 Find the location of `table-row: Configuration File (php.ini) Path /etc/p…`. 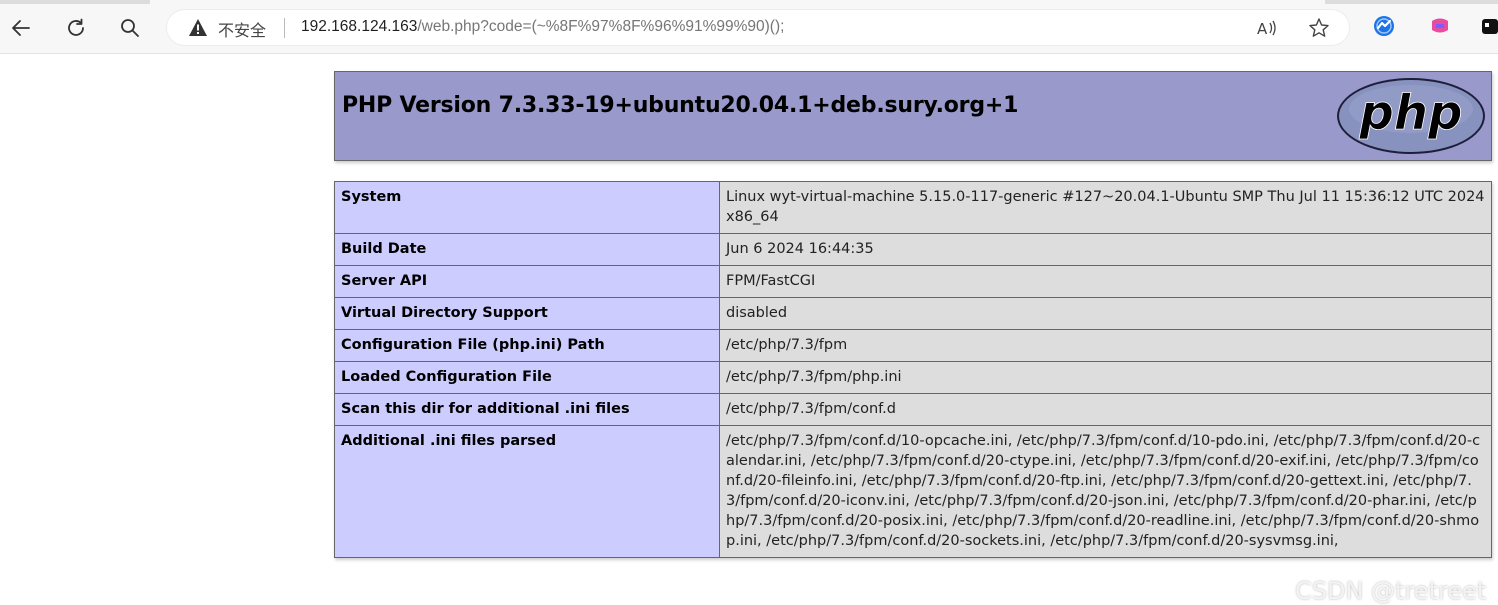

table-row: Configuration File (php.ini) Path /etc/p… is located at coordinates (913, 345).